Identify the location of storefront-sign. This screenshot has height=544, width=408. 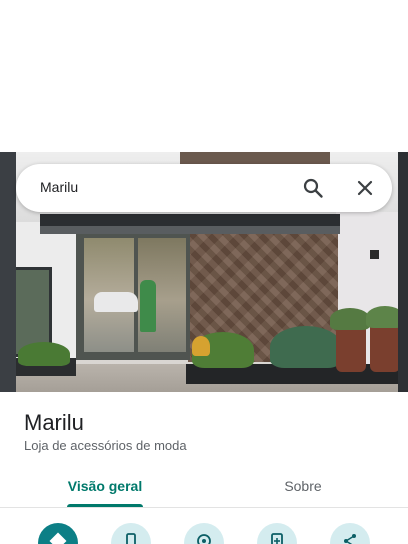
(255, 158).